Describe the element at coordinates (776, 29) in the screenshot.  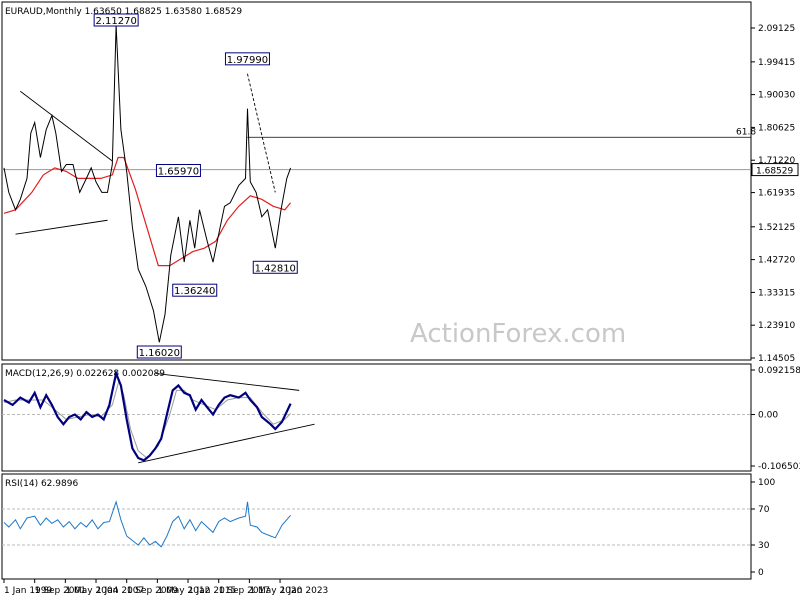
I see `price-tick-label: 2.09125` at that location.